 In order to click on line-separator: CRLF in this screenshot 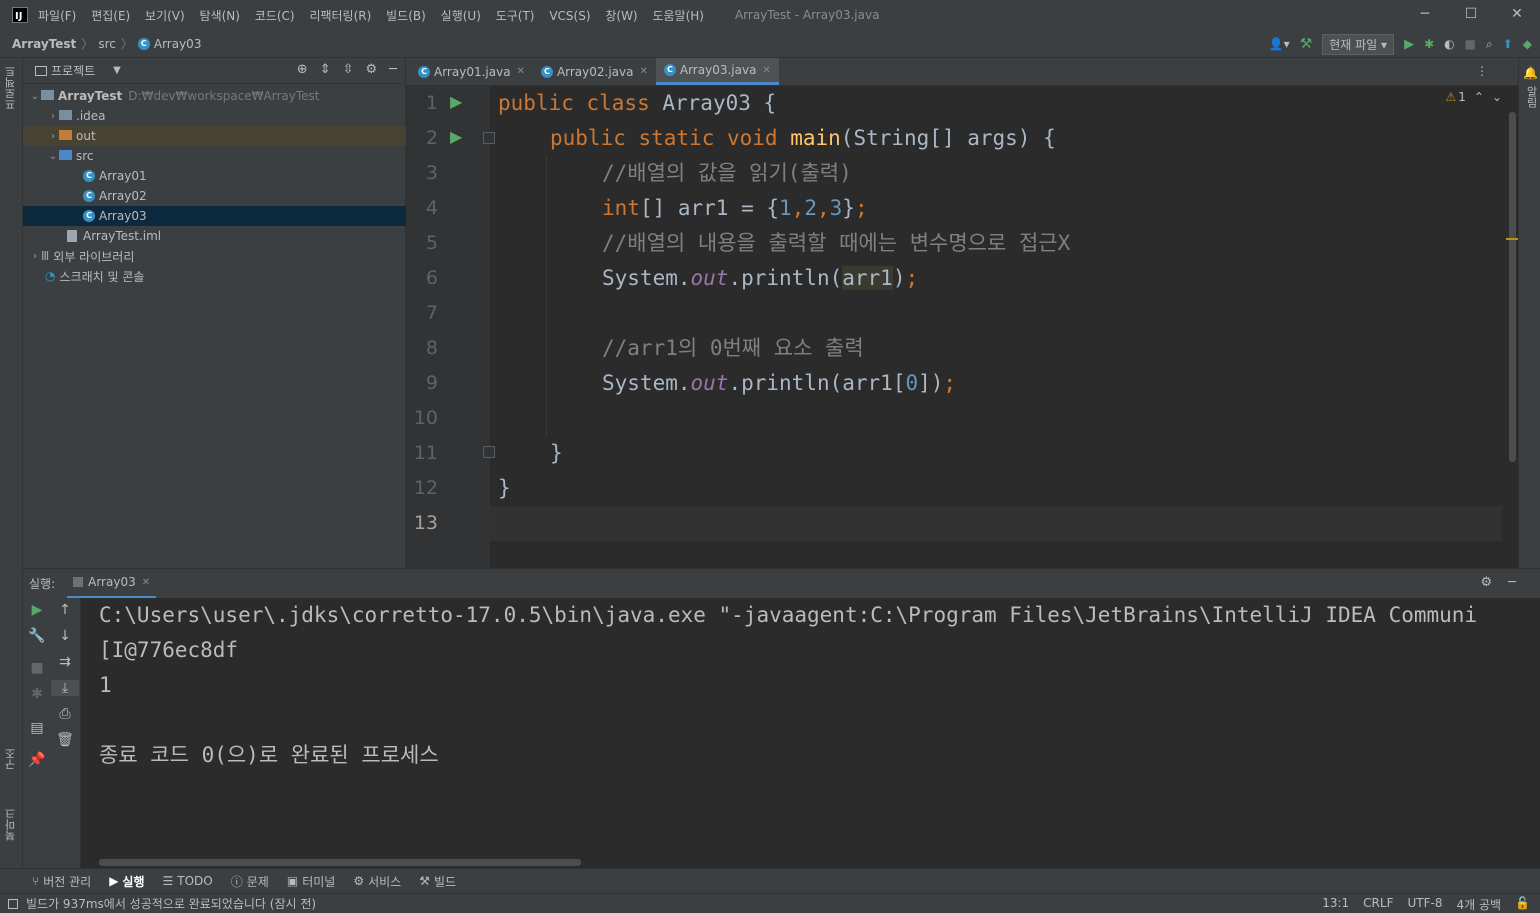, I will do `click(1378, 904)`.